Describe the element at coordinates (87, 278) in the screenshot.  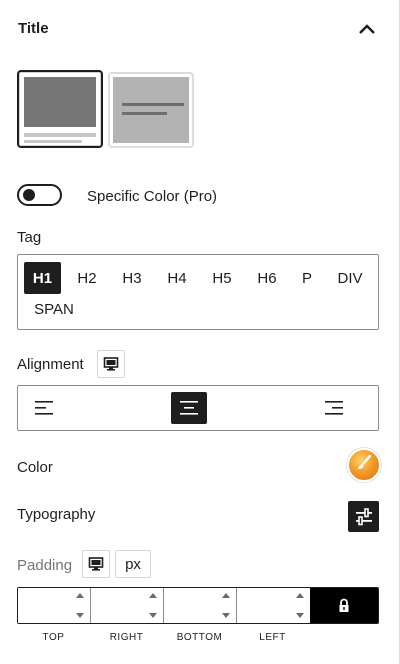
I see `tag-option-h2: H2` at that location.